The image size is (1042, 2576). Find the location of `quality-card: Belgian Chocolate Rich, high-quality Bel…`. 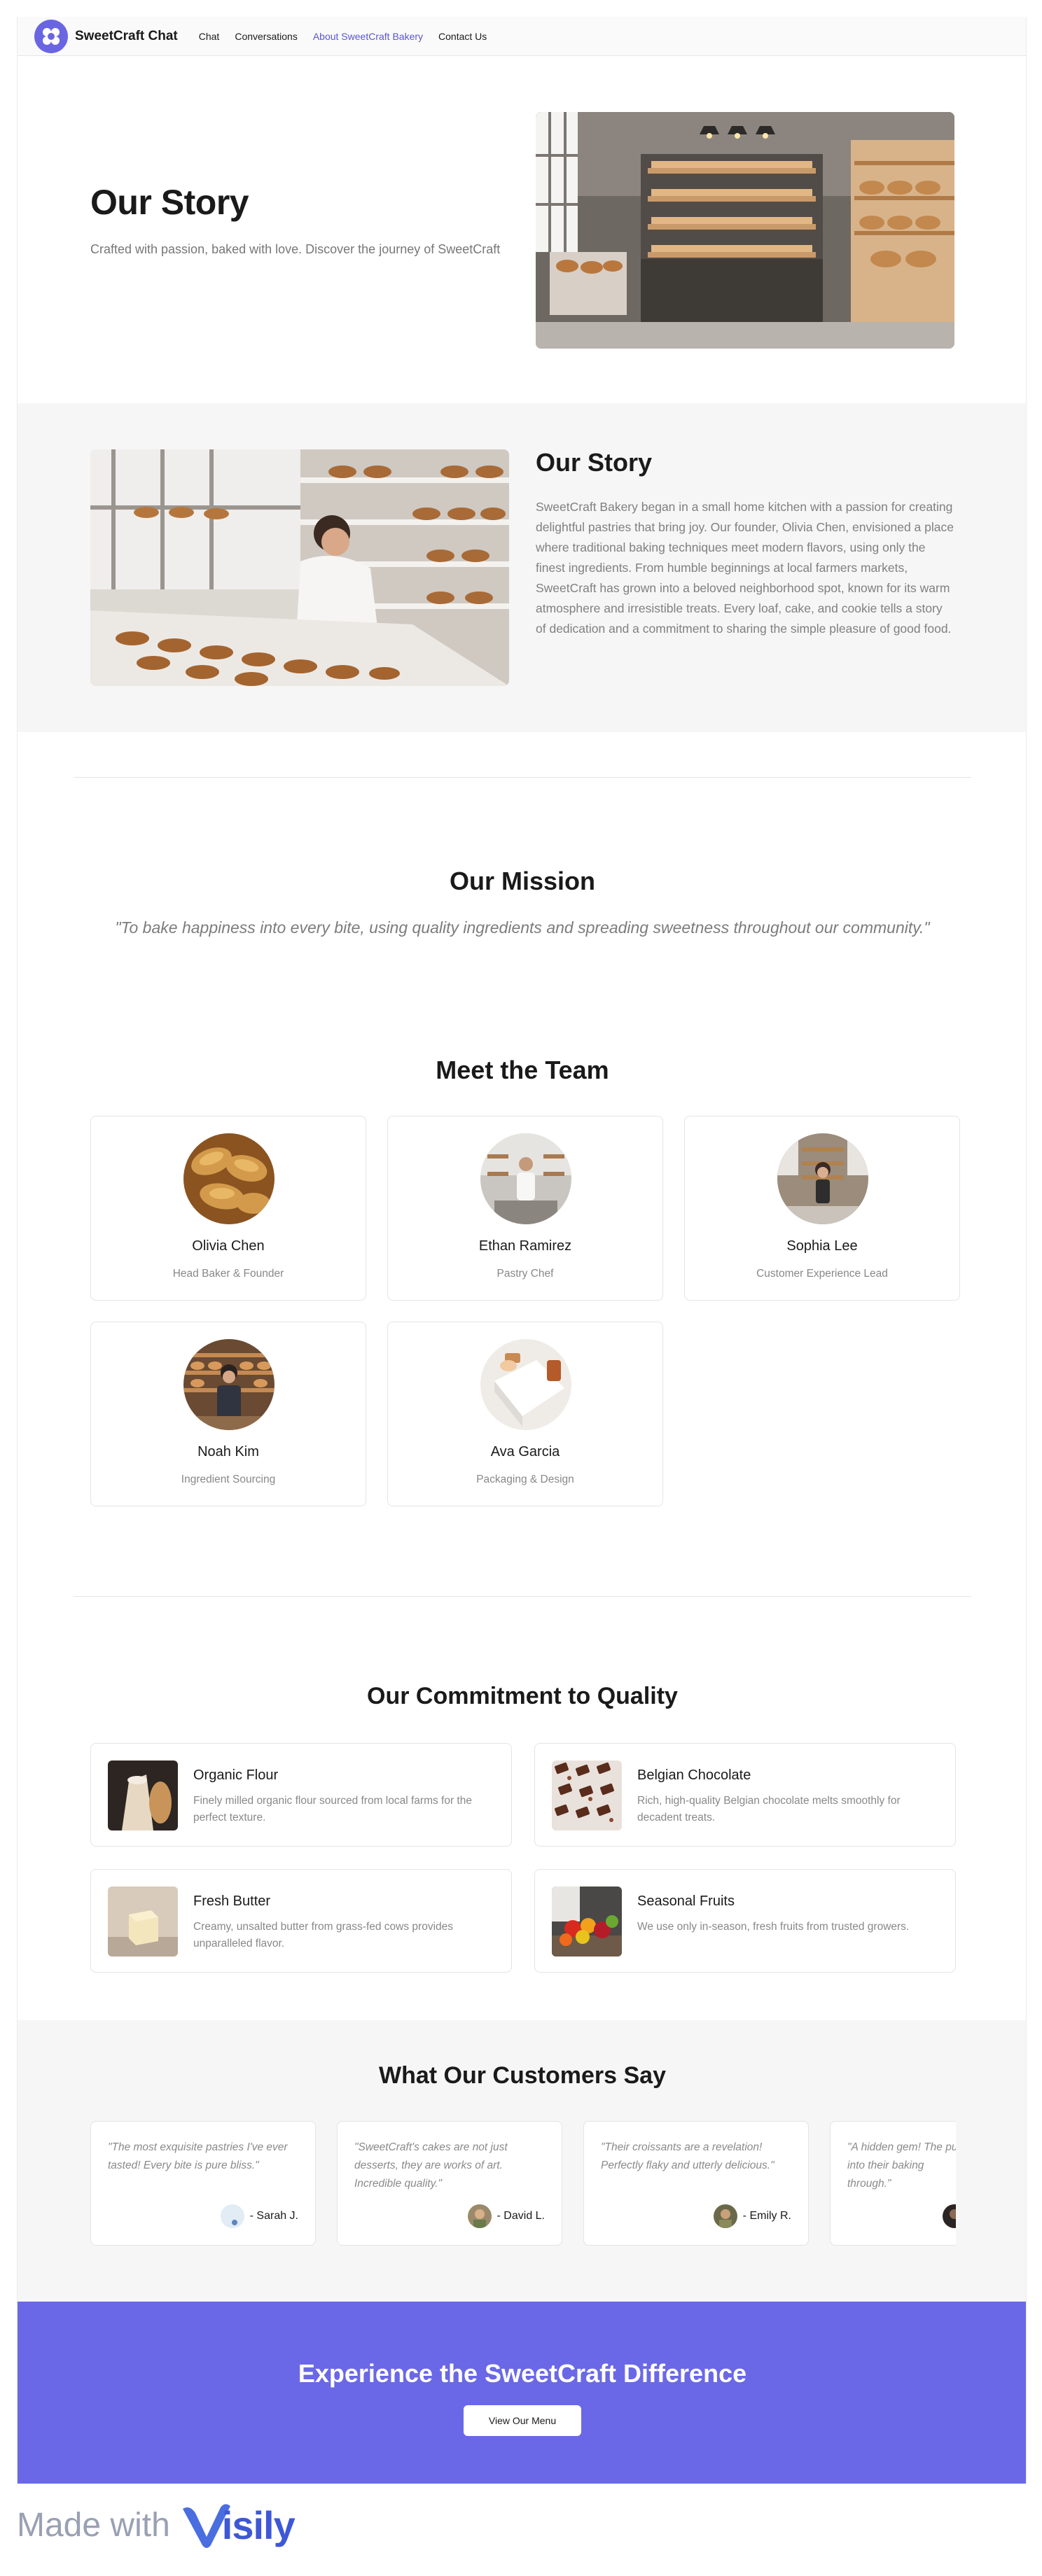

quality-card: Belgian Chocolate Rich, high-quality Bel… is located at coordinates (745, 1795).